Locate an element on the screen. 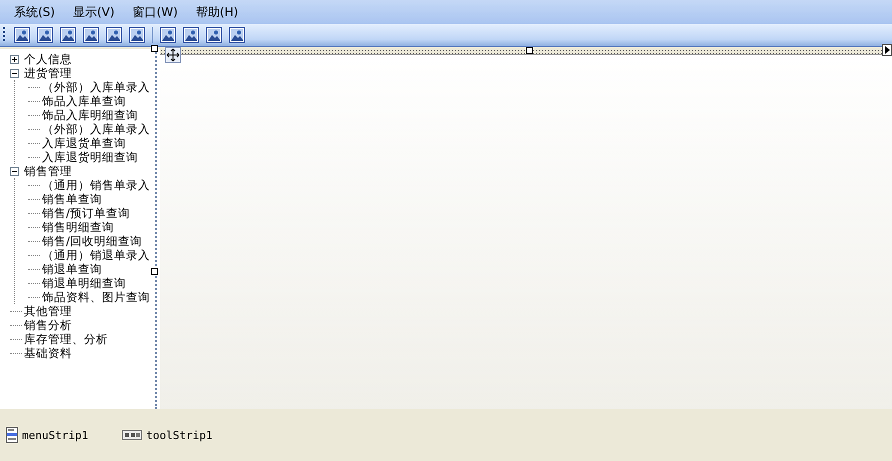  tree-item: 销售明细查询 is located at coordinates (78, 227).